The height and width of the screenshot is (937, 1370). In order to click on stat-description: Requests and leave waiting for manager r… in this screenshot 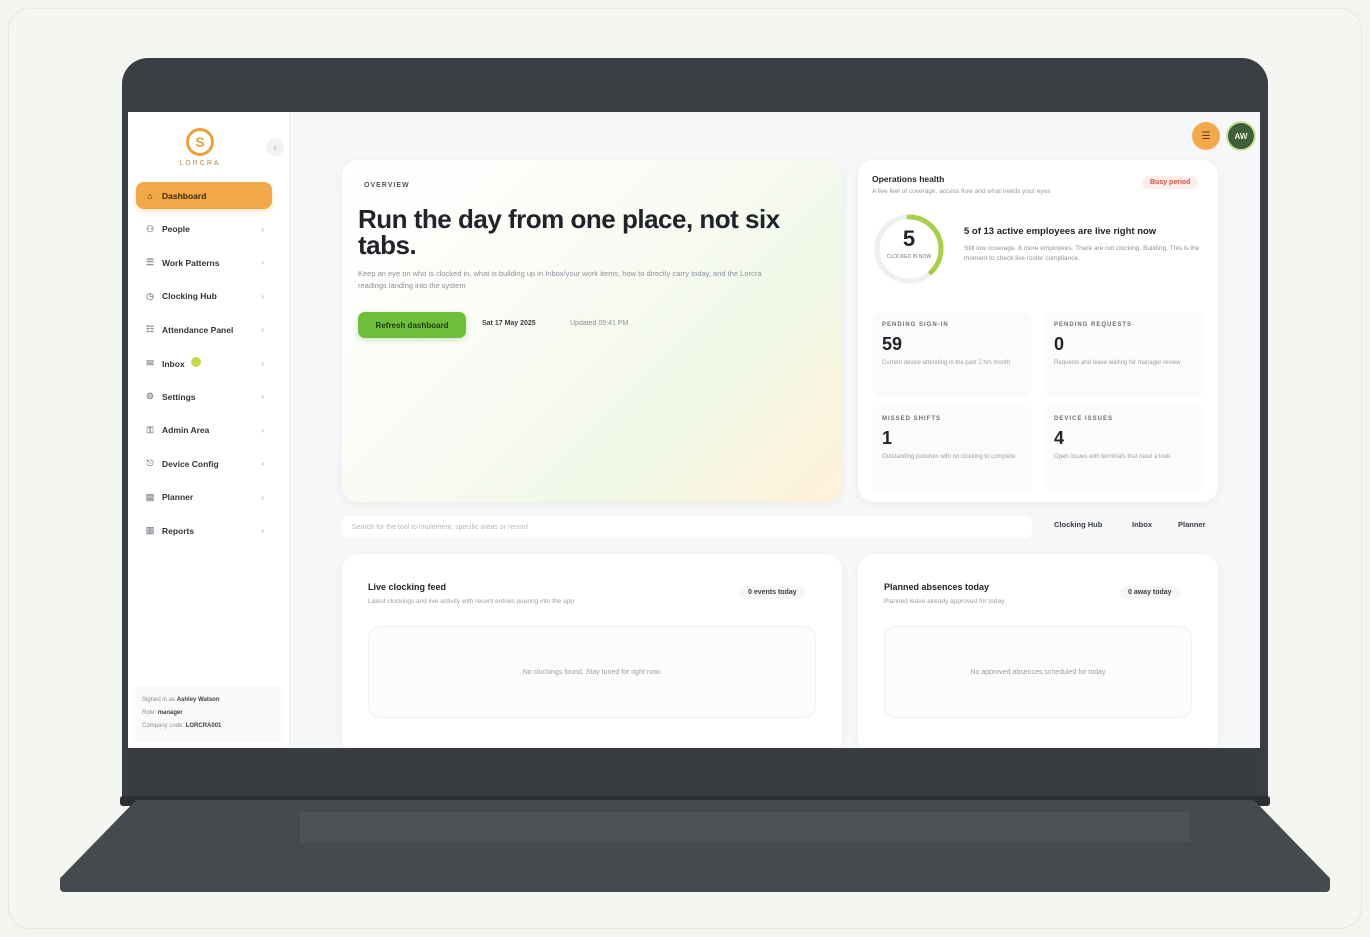, I will do `click(1117, 363)`.